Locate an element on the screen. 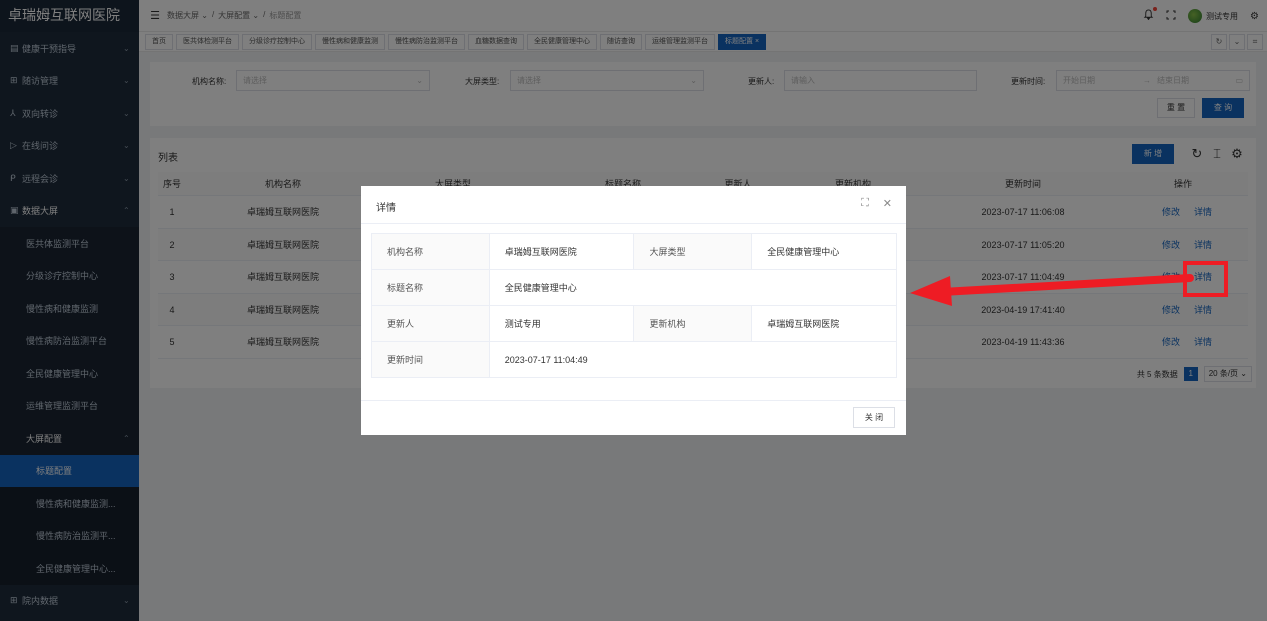  maximize-icon: ⛶ is located at coordinates (865, 203).